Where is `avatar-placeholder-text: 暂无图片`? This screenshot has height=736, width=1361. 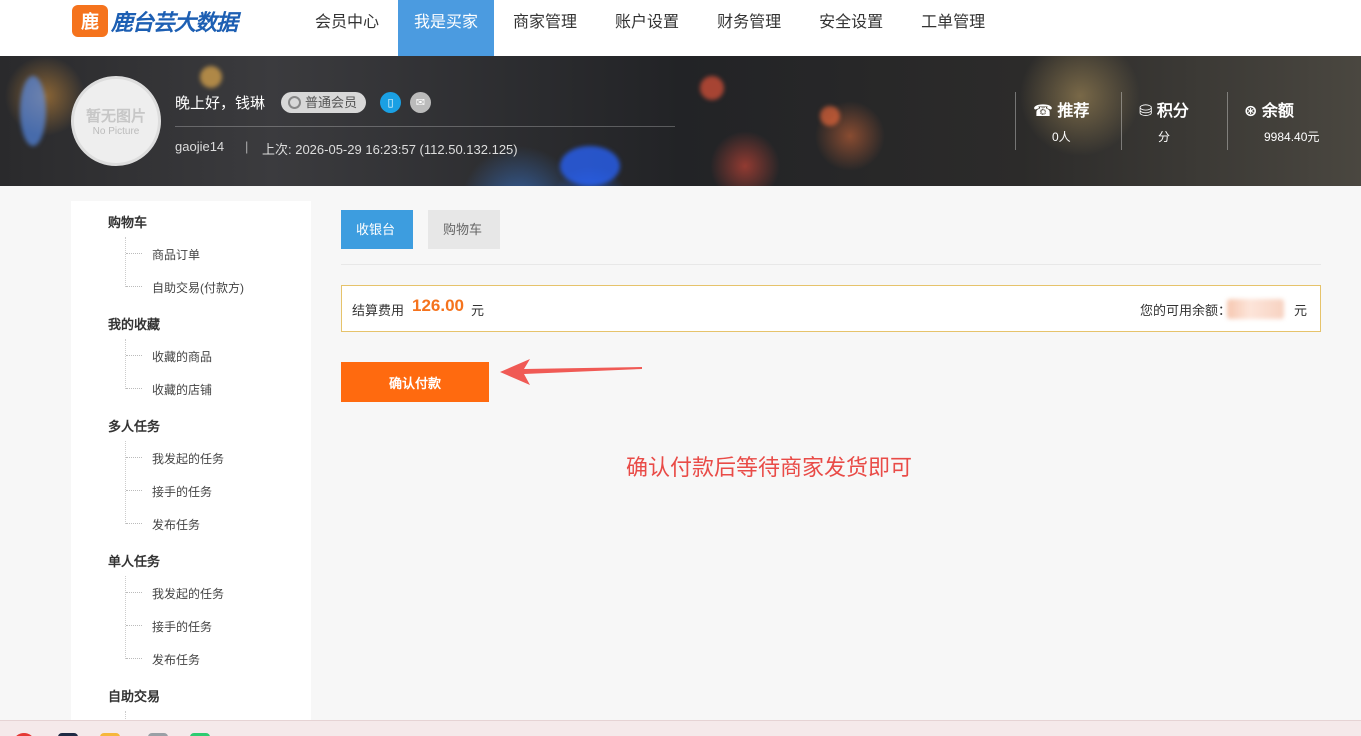
avatar-placeholder-text: 暂无图片 is located at coordinates (115, 116).